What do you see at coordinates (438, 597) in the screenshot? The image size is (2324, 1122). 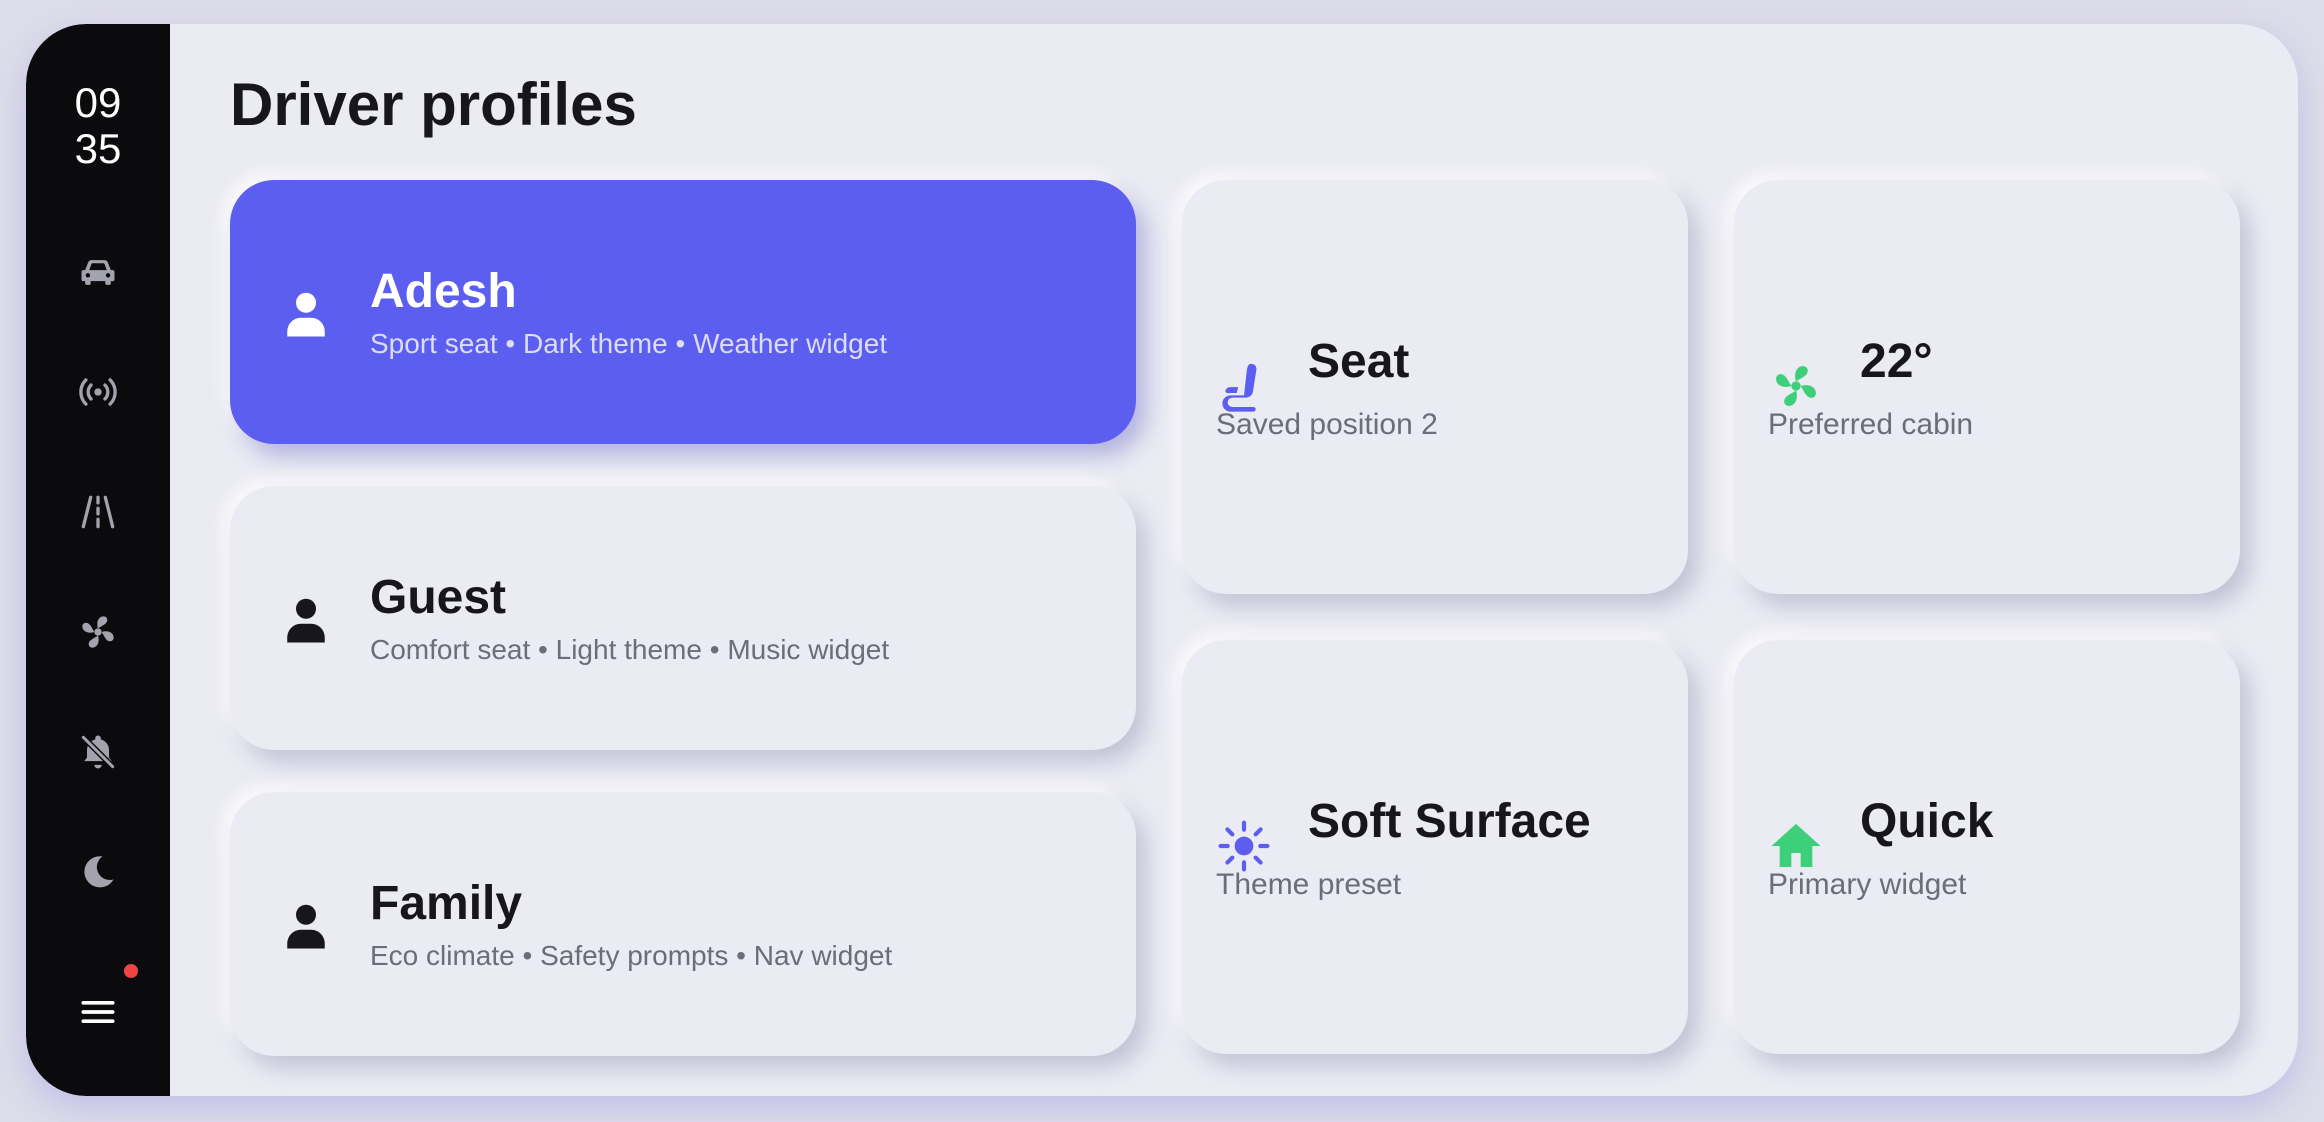 I see `profile-name: Guest` at bounding box center [438, 597].